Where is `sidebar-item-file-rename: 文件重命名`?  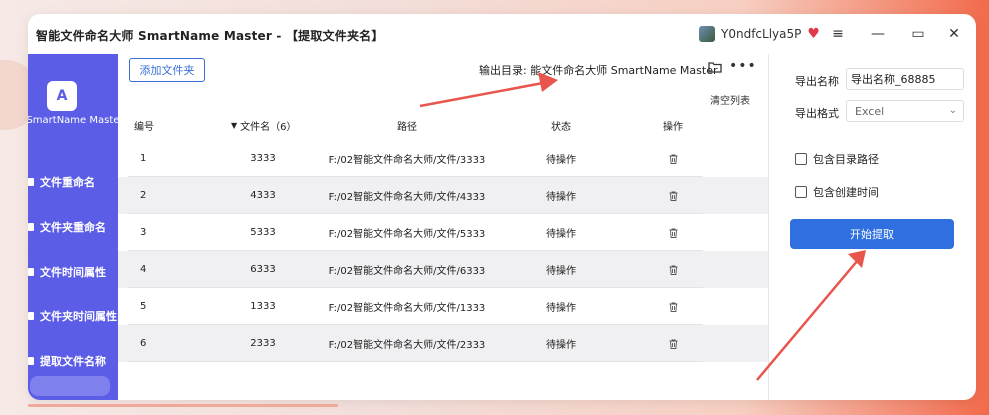
sidebar-item-file-rename: 文件重命名 is located at coordinates (73, 182).